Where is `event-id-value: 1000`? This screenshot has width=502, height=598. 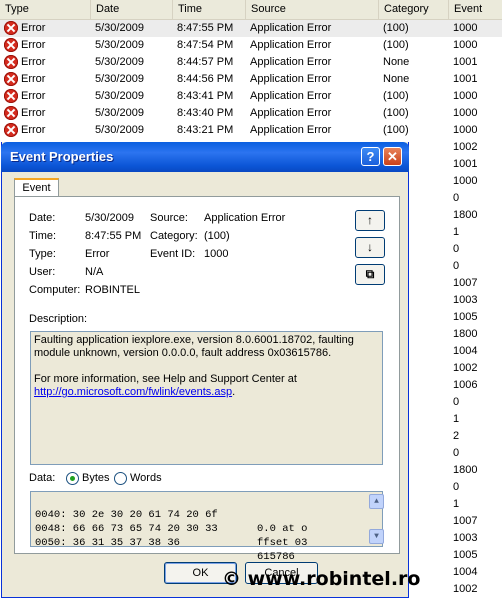
event-id-value: 1000 is located at coordinates (216, 254).